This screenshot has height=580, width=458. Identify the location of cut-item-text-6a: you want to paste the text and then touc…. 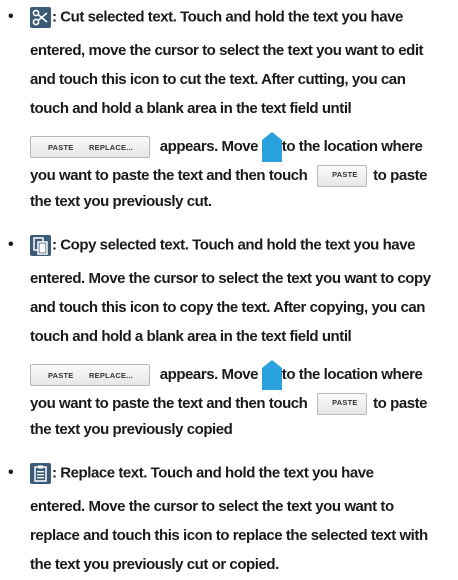
(169, 175).